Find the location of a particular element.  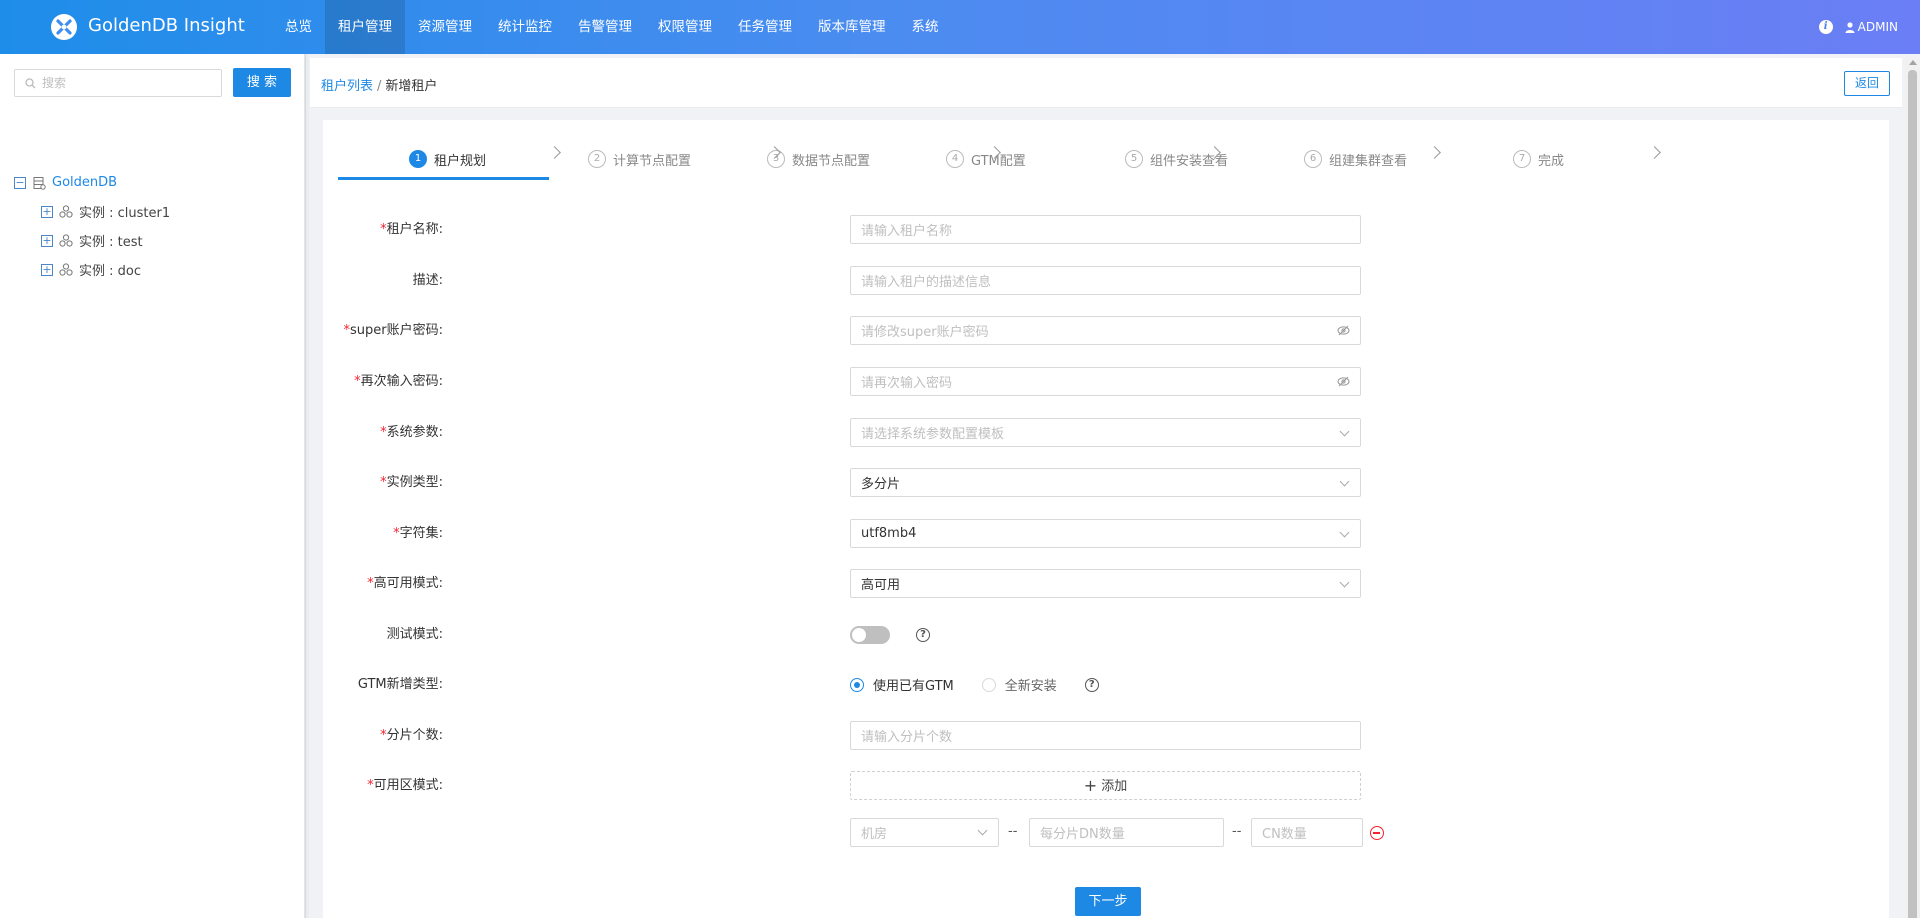

cn-count-input: CN数量 is located at coordinates (1307, 832).